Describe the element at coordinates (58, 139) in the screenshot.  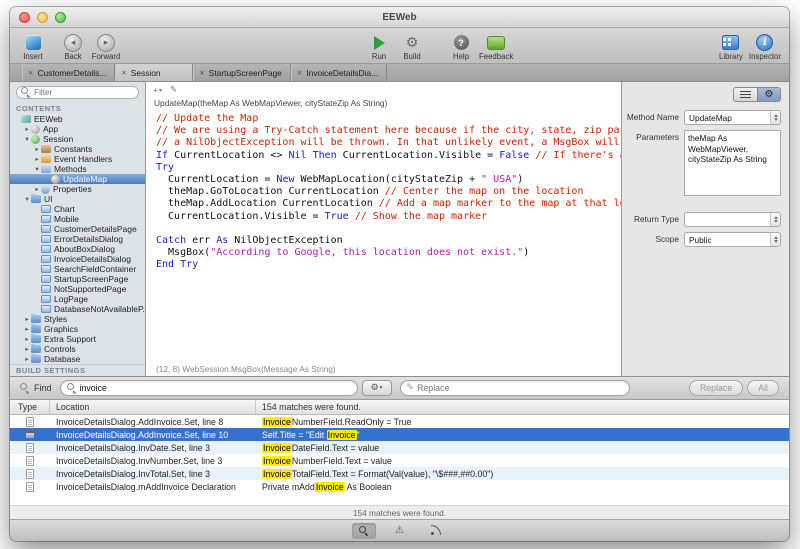
I see `sidebar-item-label: Session` at that location.